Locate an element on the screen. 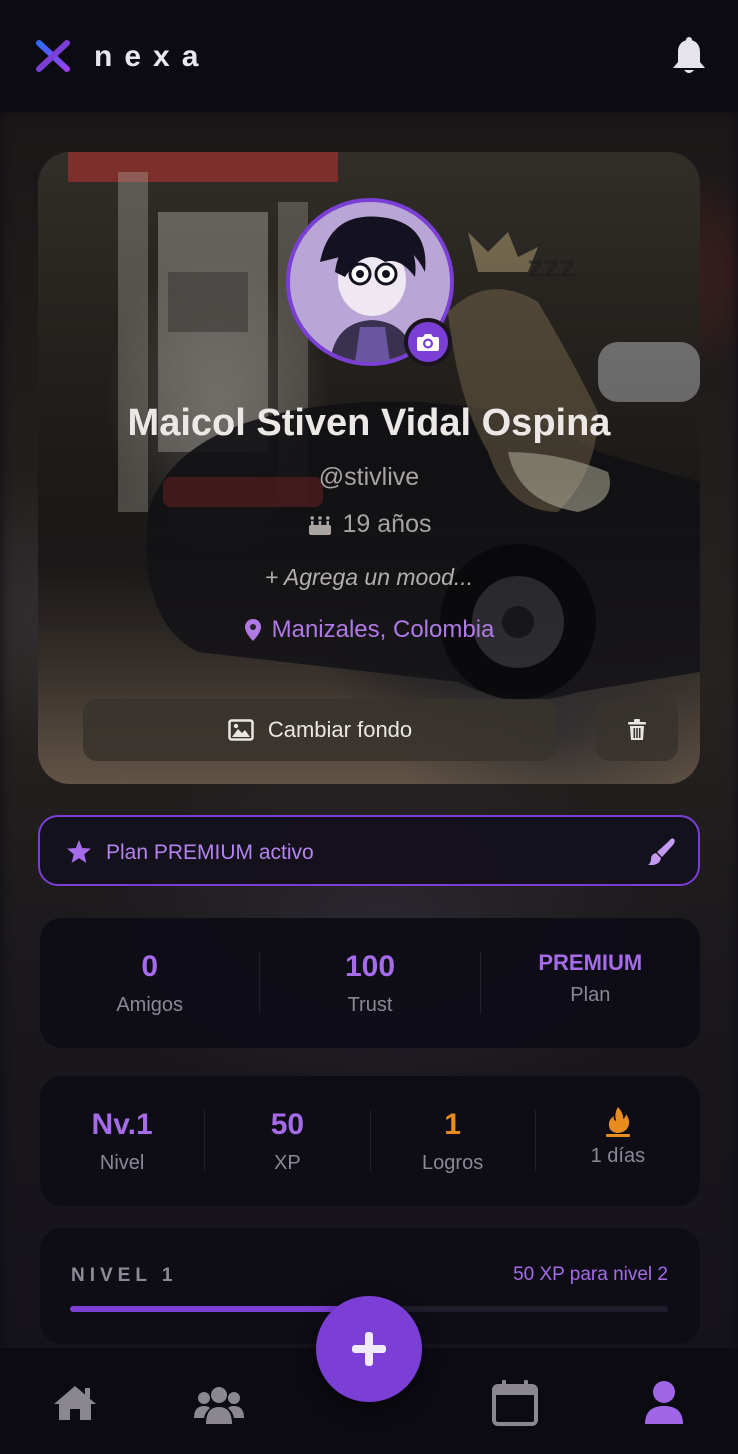  stat-achievements: 1 Logros is located at coordinates (453, 1141).